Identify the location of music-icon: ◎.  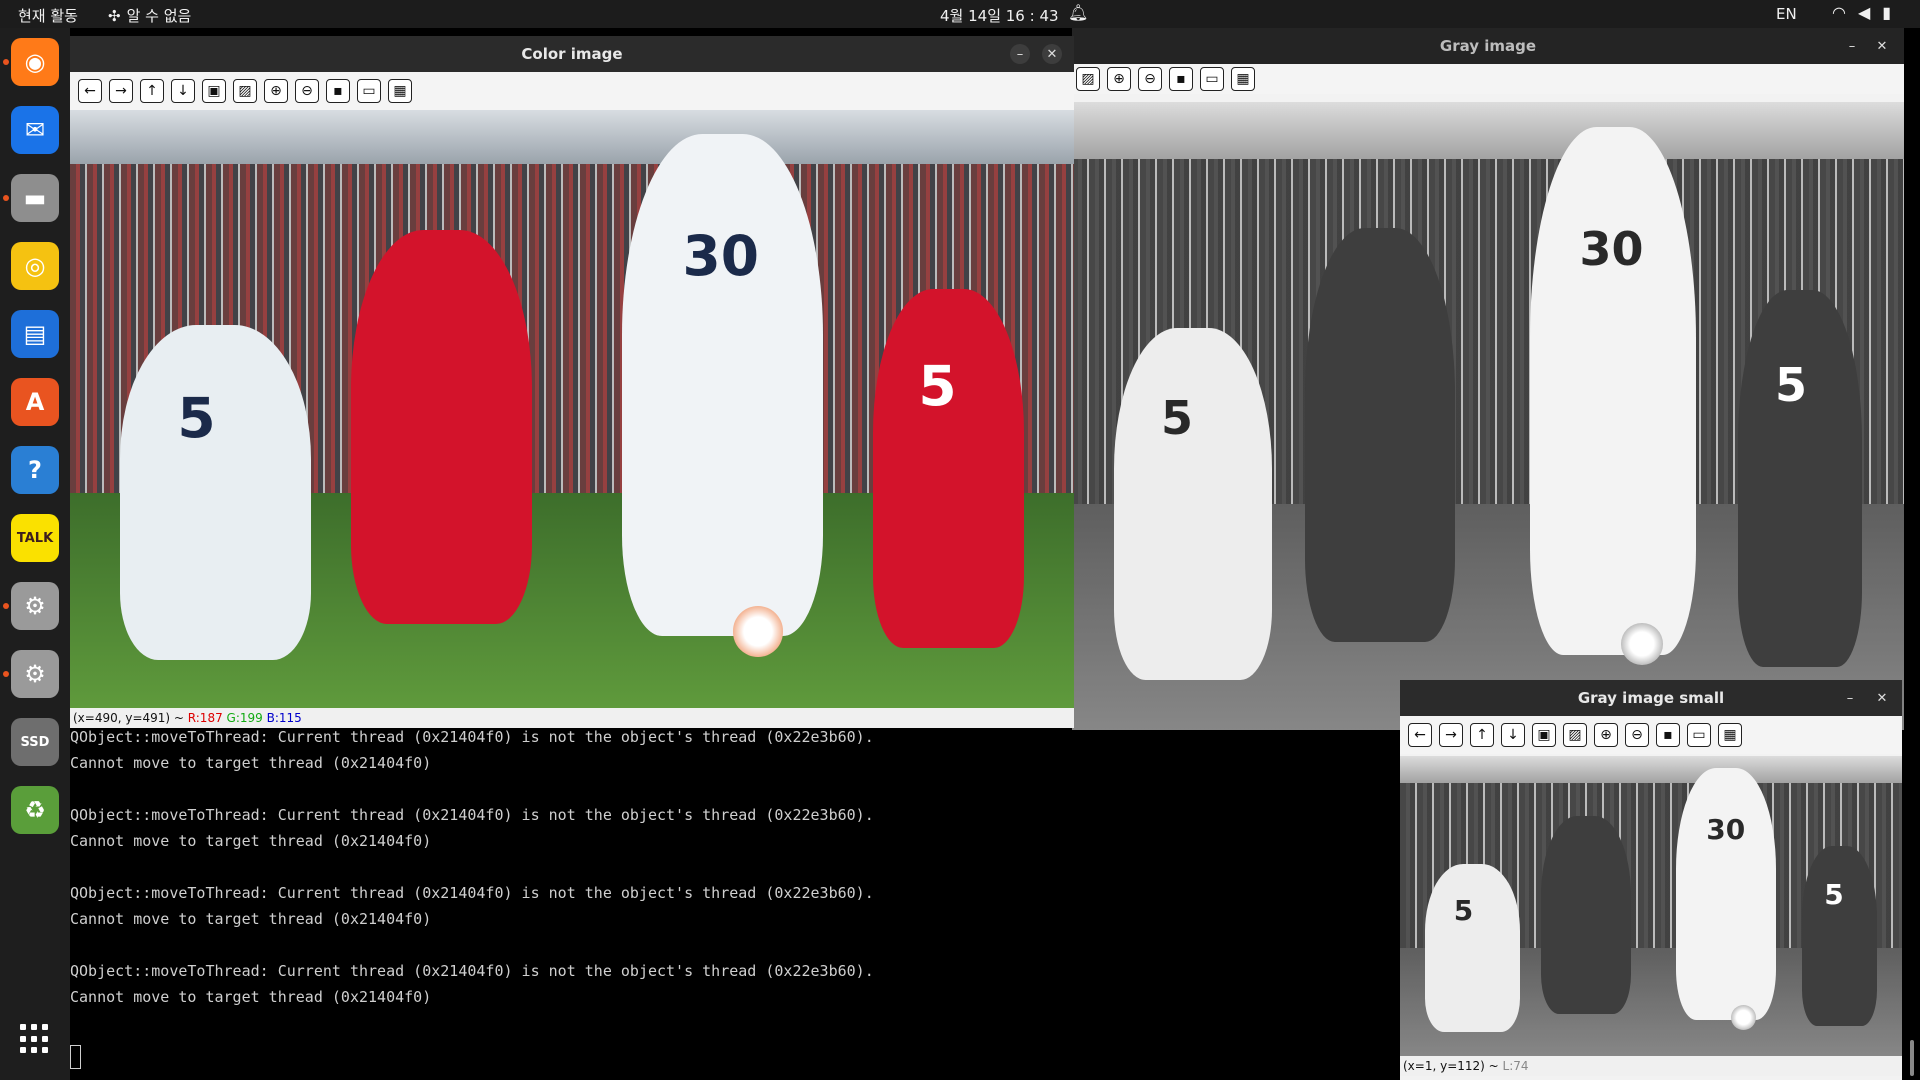
(35, 266).